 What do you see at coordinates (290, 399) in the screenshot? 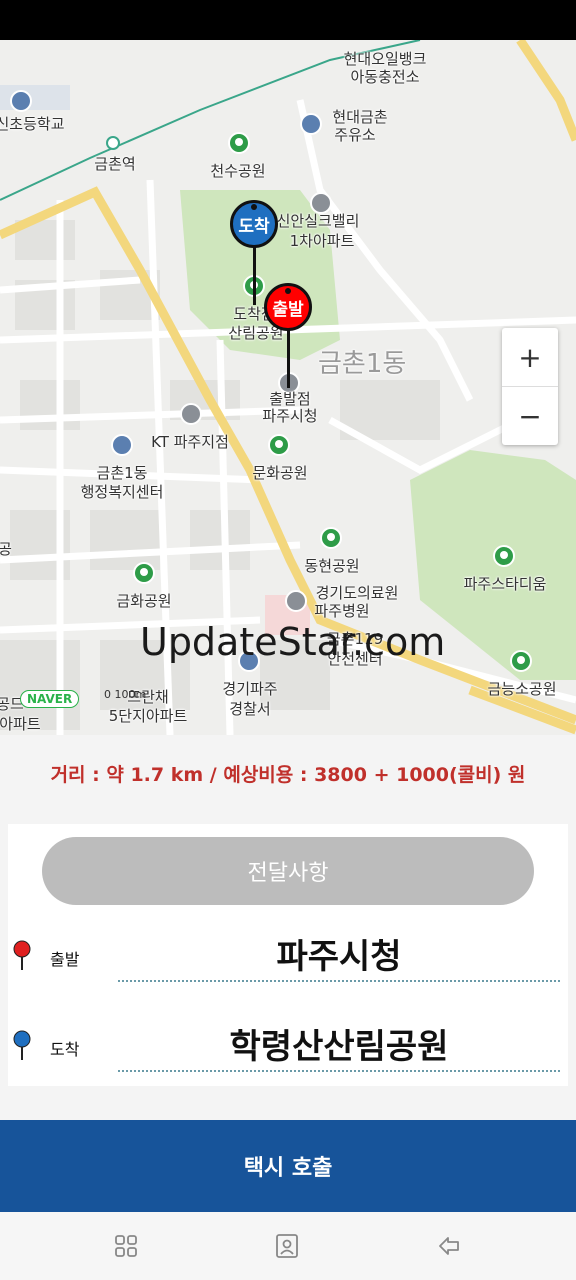
I see `map-label: 출발점` at bounding box center [290, 399].